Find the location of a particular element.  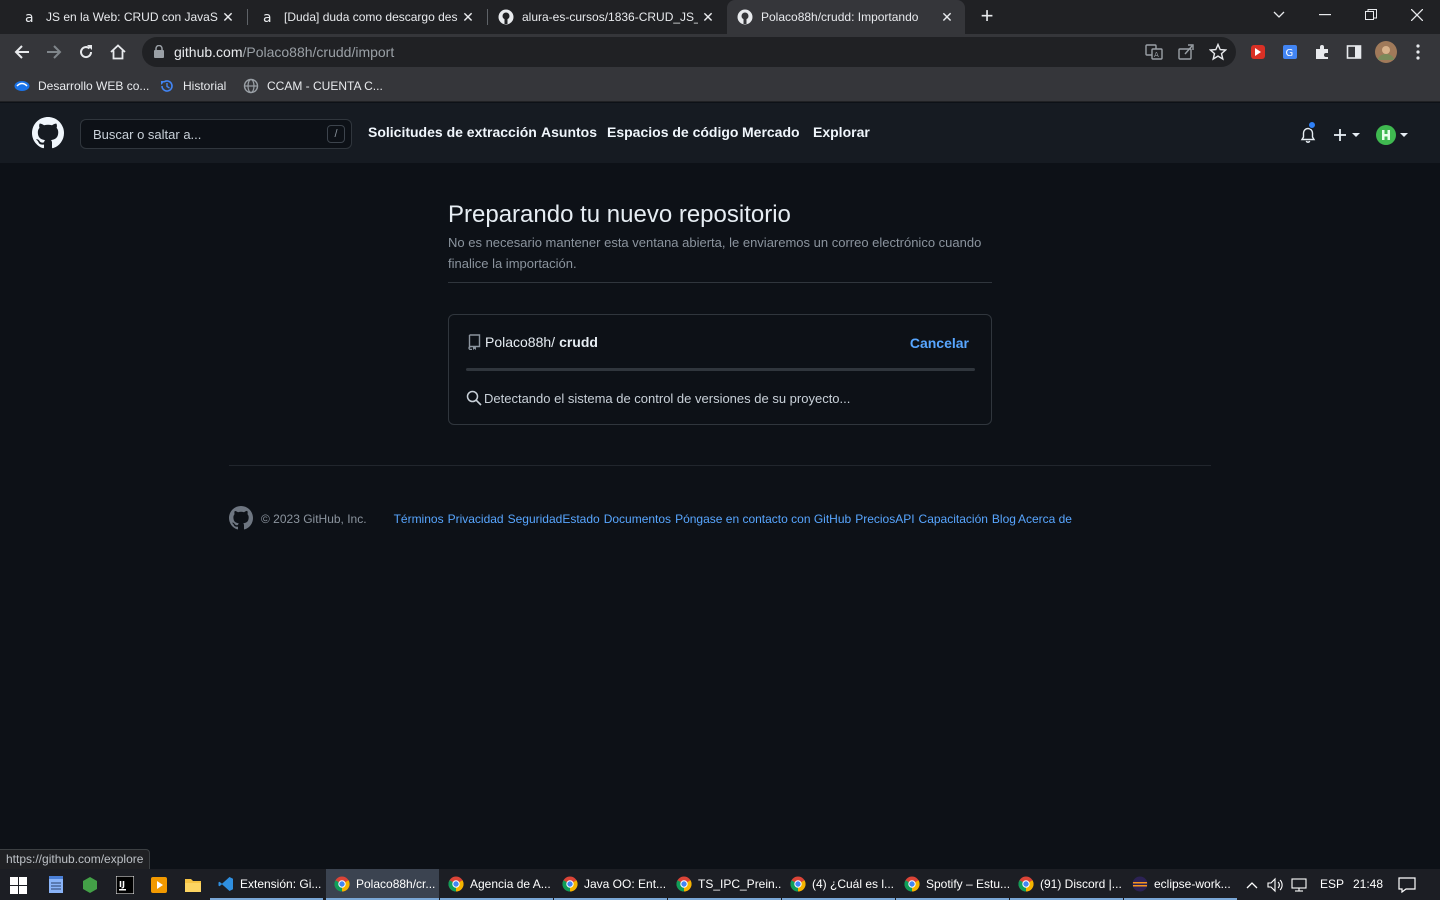

create-new-dropdown is located at coordinates (1347, 135).